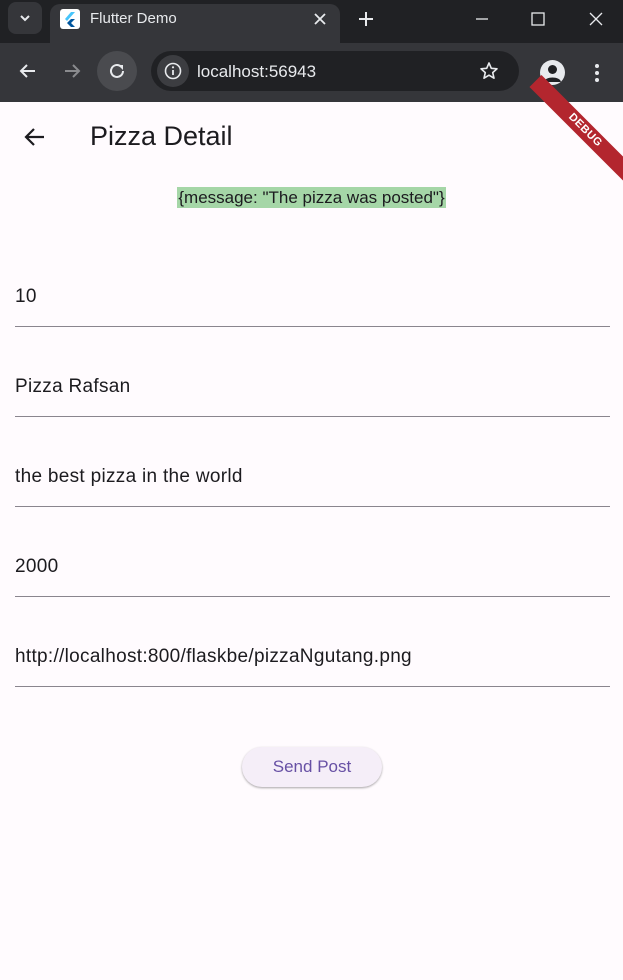 The image size is (623, 980). I want to click on bookmark-star-icon, so click(489, 71).